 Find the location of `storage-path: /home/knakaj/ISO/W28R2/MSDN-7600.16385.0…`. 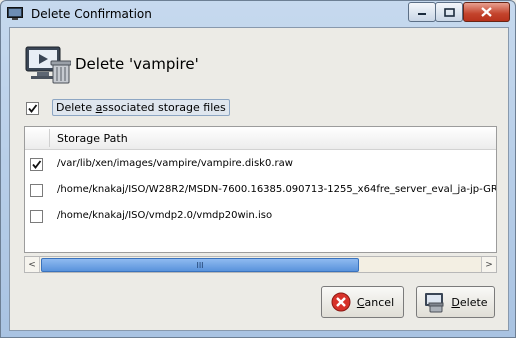

storage-path: /home/knakaj/ISO/W28R2/MSDN-7600.16385.0… is located at coordinates (277, 189).